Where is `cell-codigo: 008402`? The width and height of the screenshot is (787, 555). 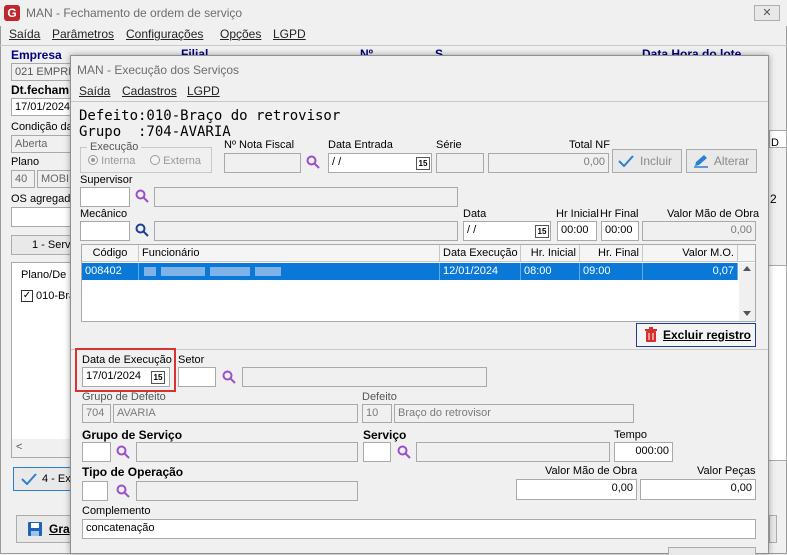 cell-codigo: 008402 is located at coordinates (110, 271).